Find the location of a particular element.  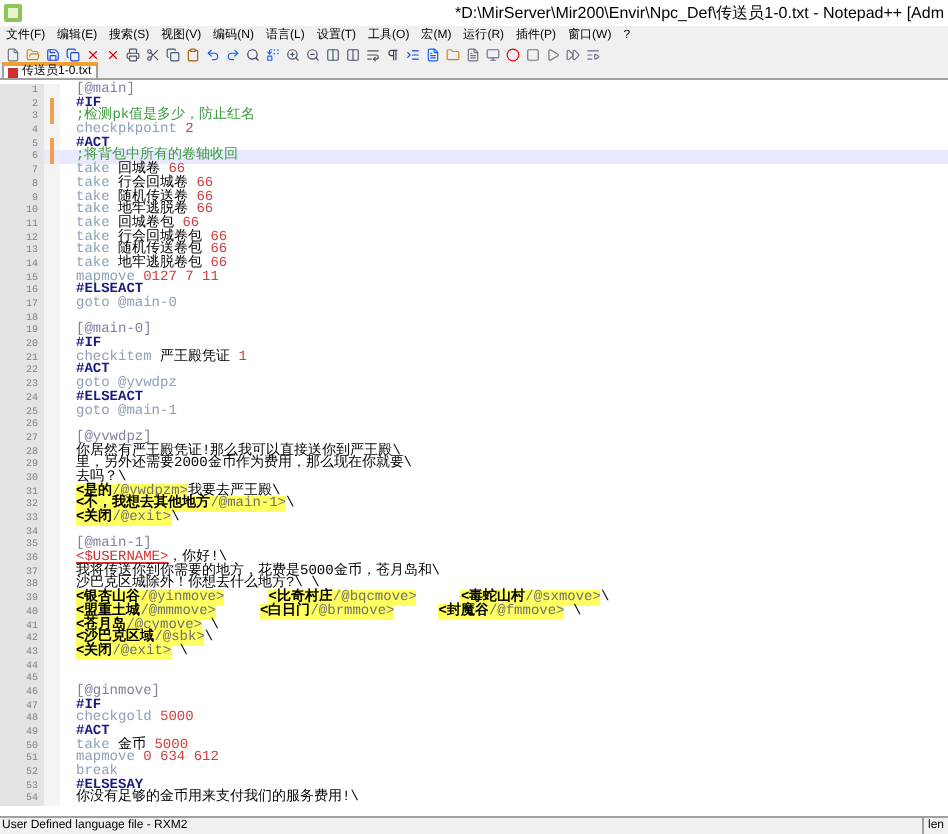

redo-icon is located at coordinates (233, 54).